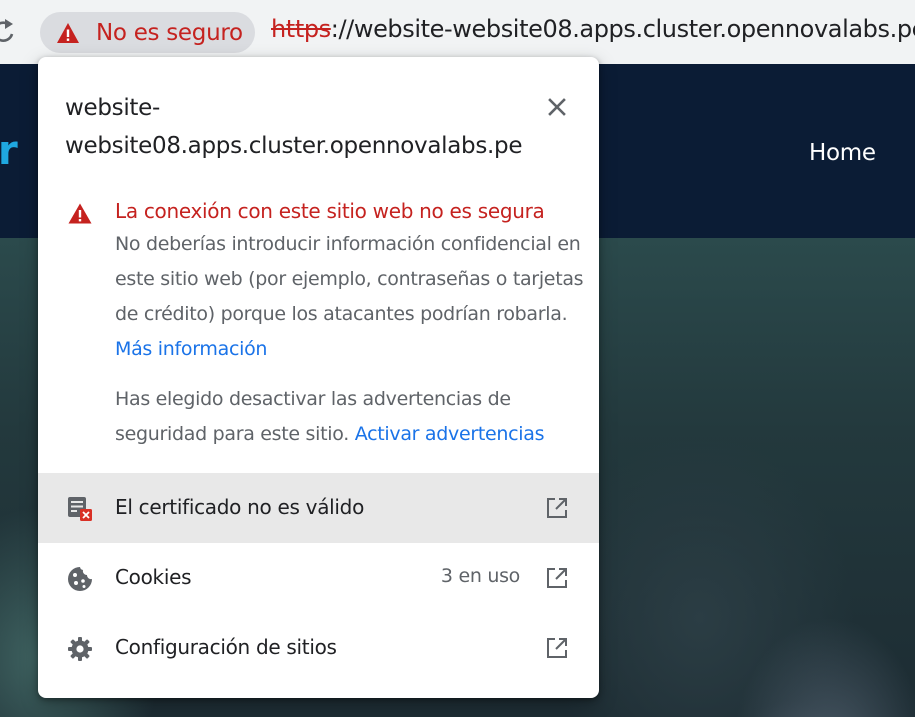 Image resolution: width=915 pixels, height=717 pixels. I want to click on enable-warnings-link: Activar advertencias, so click(450, 434).